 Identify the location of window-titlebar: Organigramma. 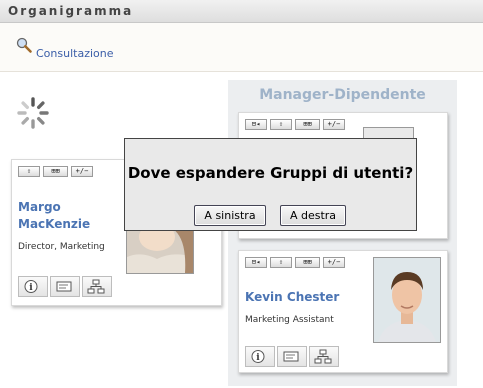
(241, 11).